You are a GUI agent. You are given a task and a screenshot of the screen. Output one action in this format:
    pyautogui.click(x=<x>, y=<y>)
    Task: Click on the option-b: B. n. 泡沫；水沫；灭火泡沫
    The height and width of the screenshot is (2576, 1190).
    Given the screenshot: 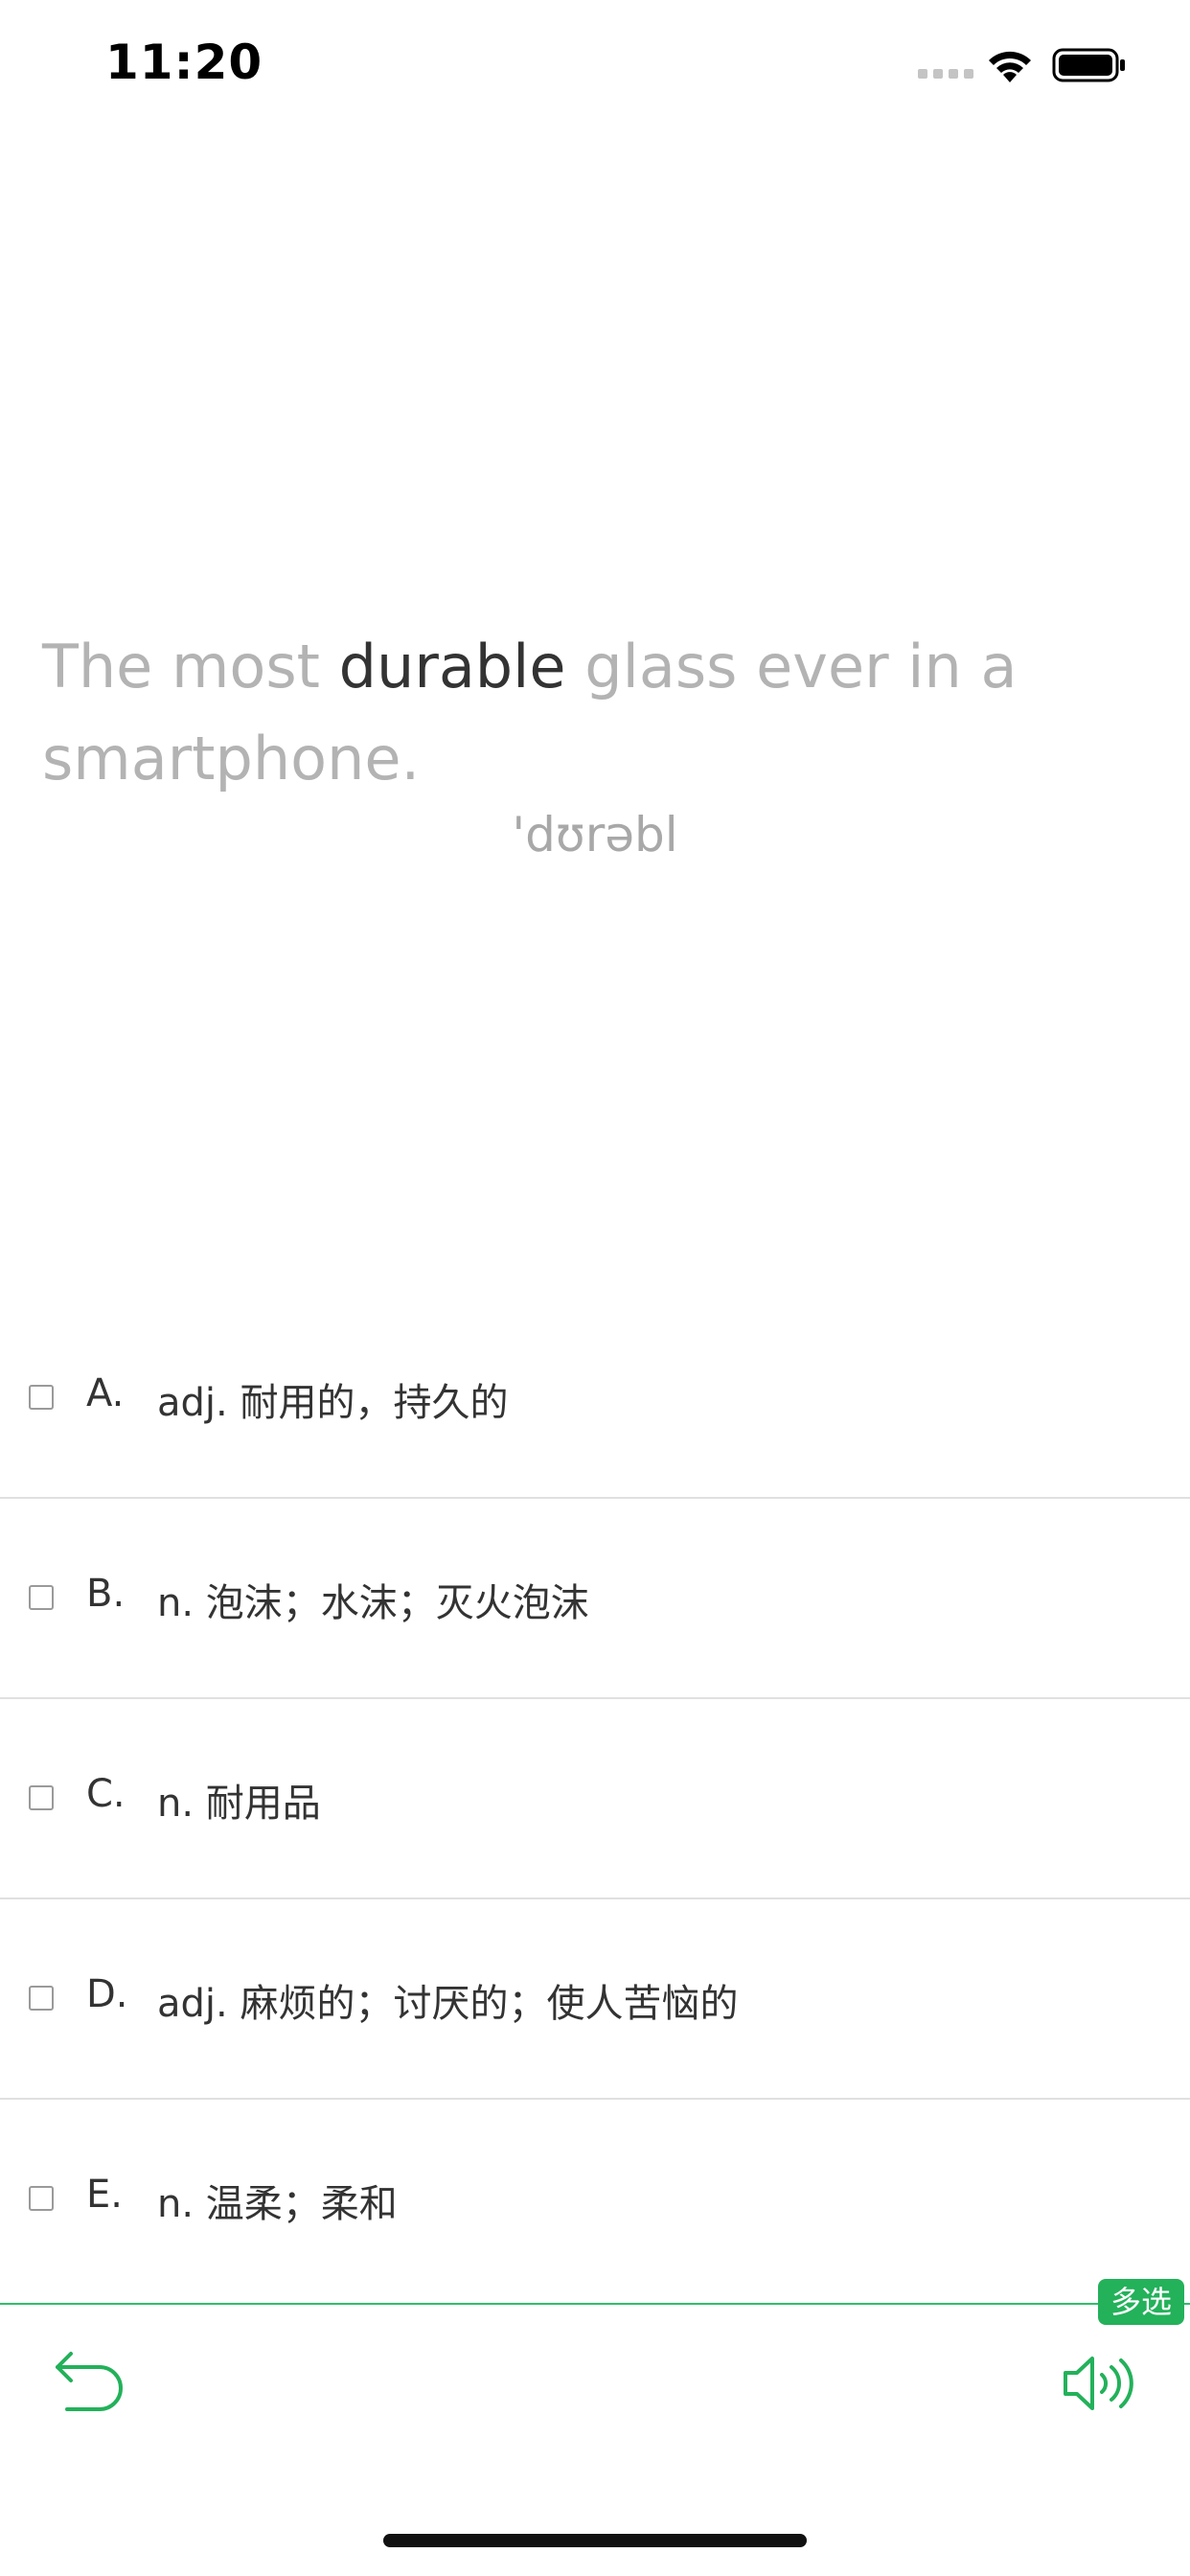 What is the action you would take?
    pyautogui.click(x=595, y=1599)
    